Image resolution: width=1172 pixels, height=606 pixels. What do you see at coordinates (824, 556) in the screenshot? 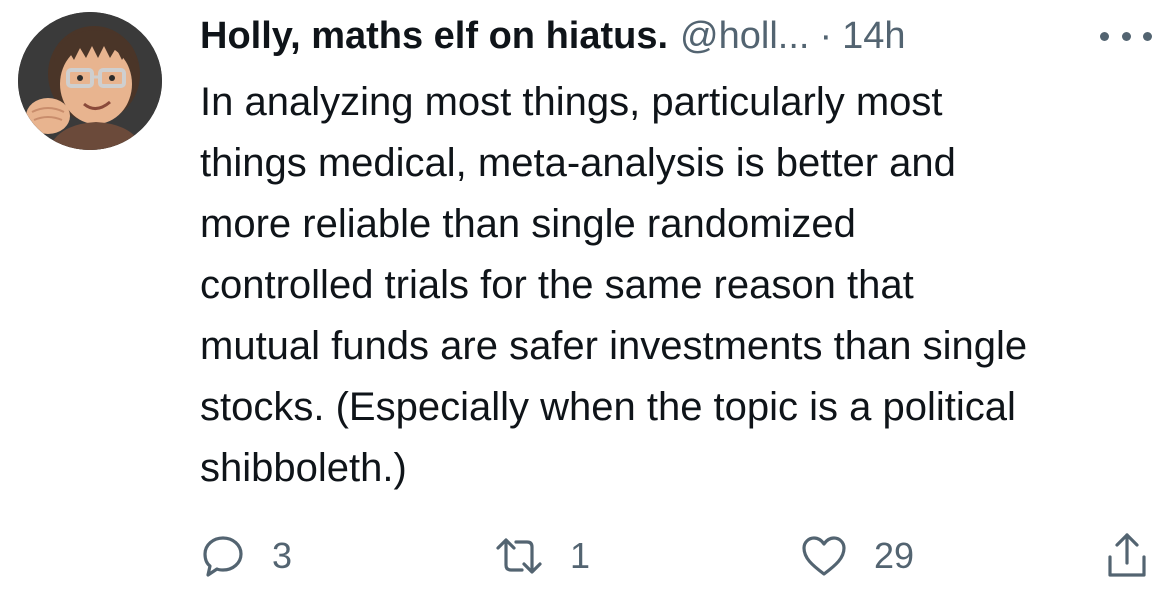
I see `heart-icon` at bounding box center [824, 556].